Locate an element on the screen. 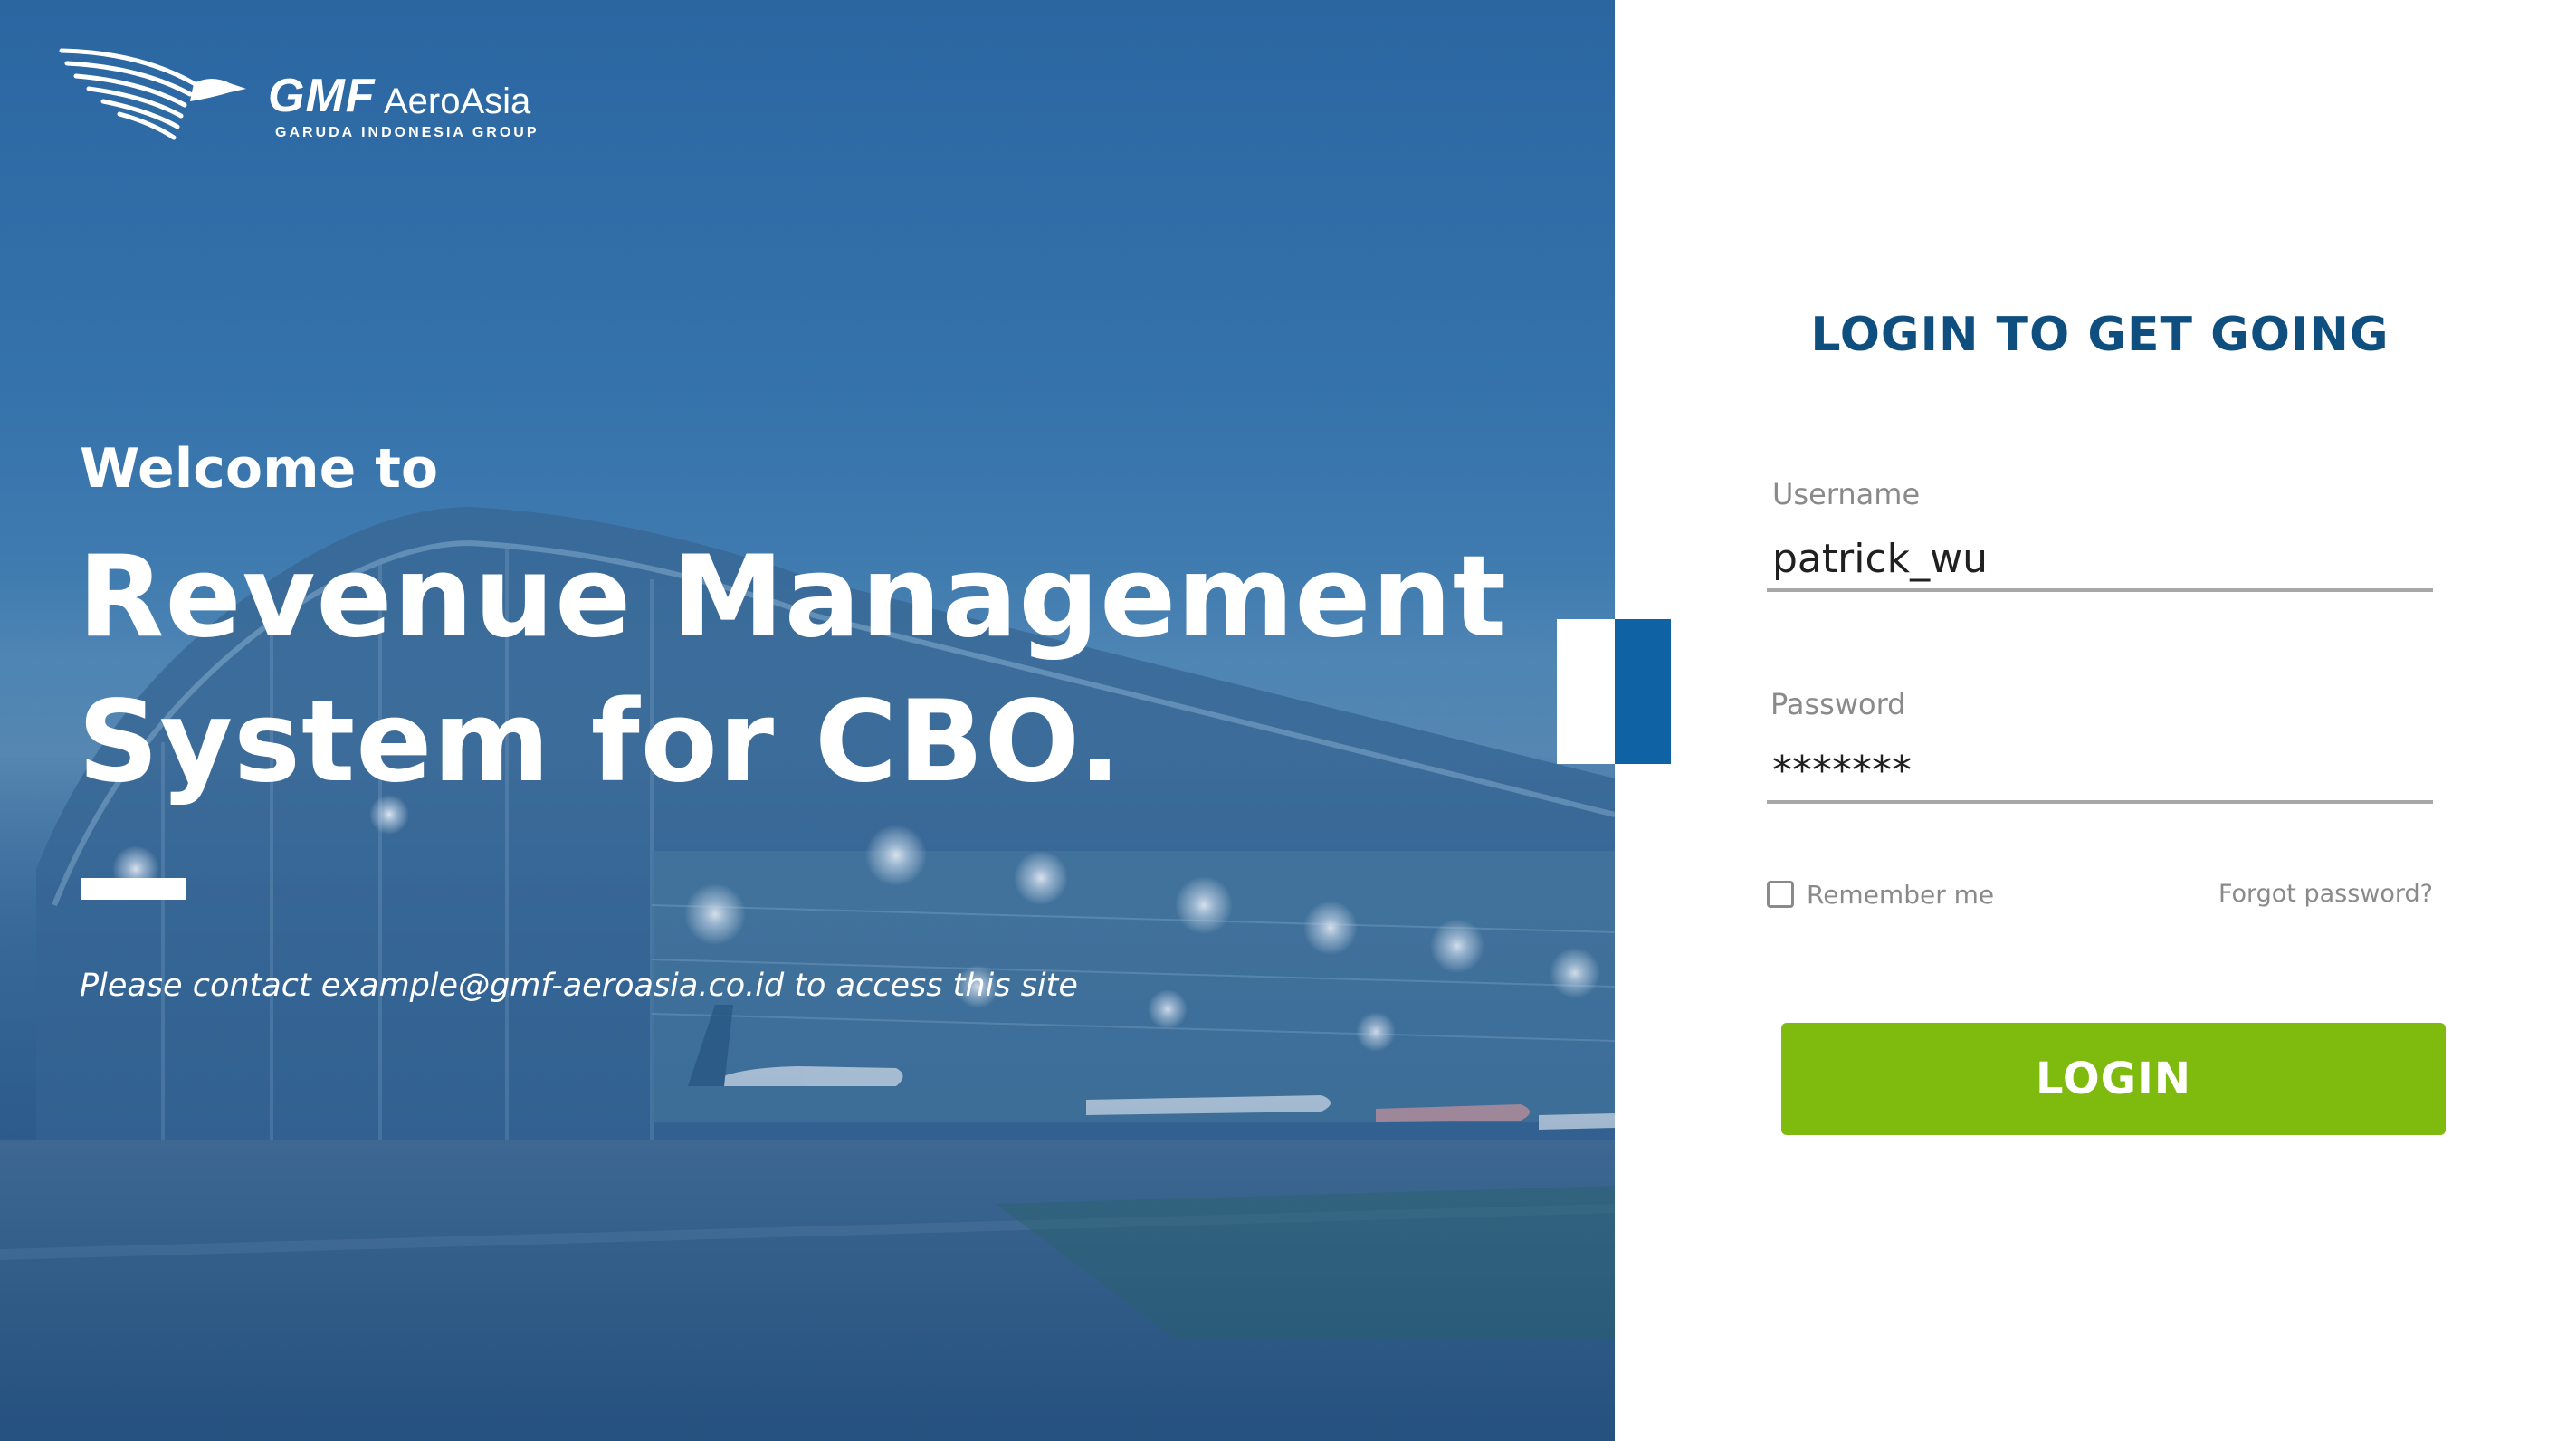  login-heading: LOGIN TO GET GOING is located at coordinates (2100, 335).